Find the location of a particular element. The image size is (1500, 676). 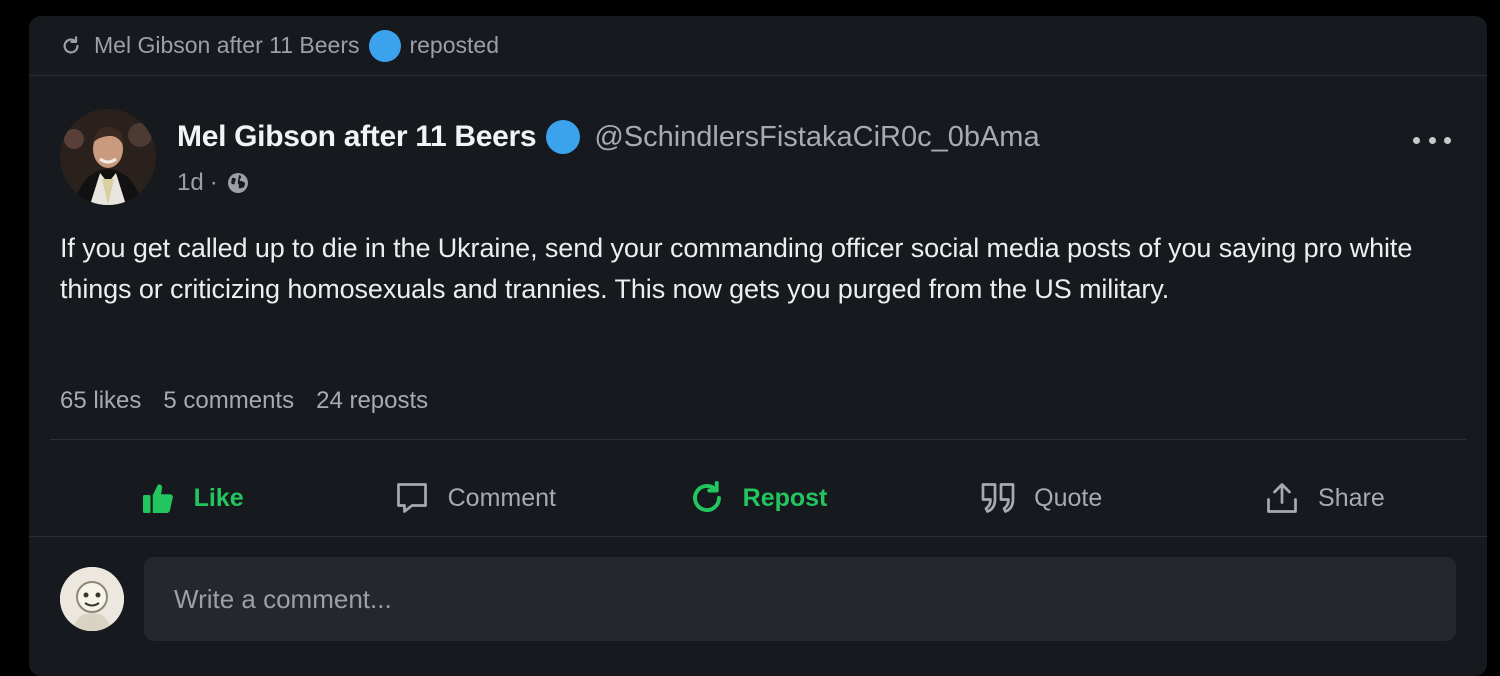

like-label: Like is located at coordinates (218, 497).